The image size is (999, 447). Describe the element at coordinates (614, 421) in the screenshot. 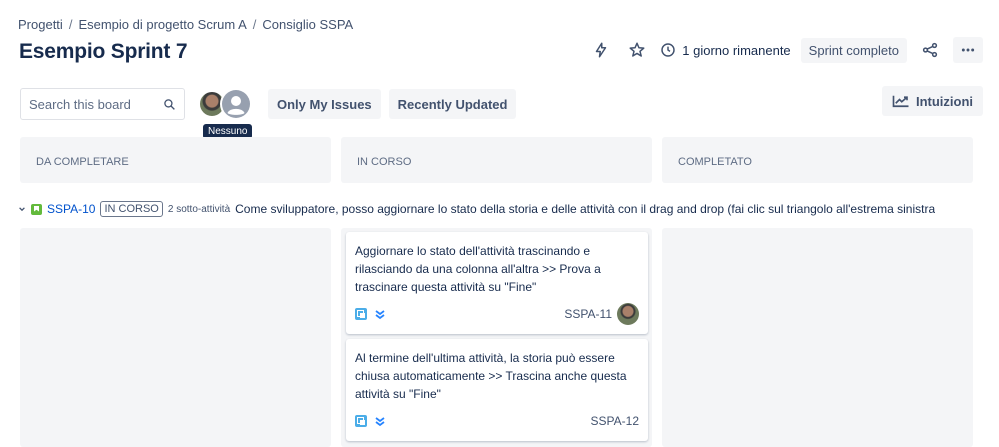

I see `card-issue-key: SSPA-12` at that location.